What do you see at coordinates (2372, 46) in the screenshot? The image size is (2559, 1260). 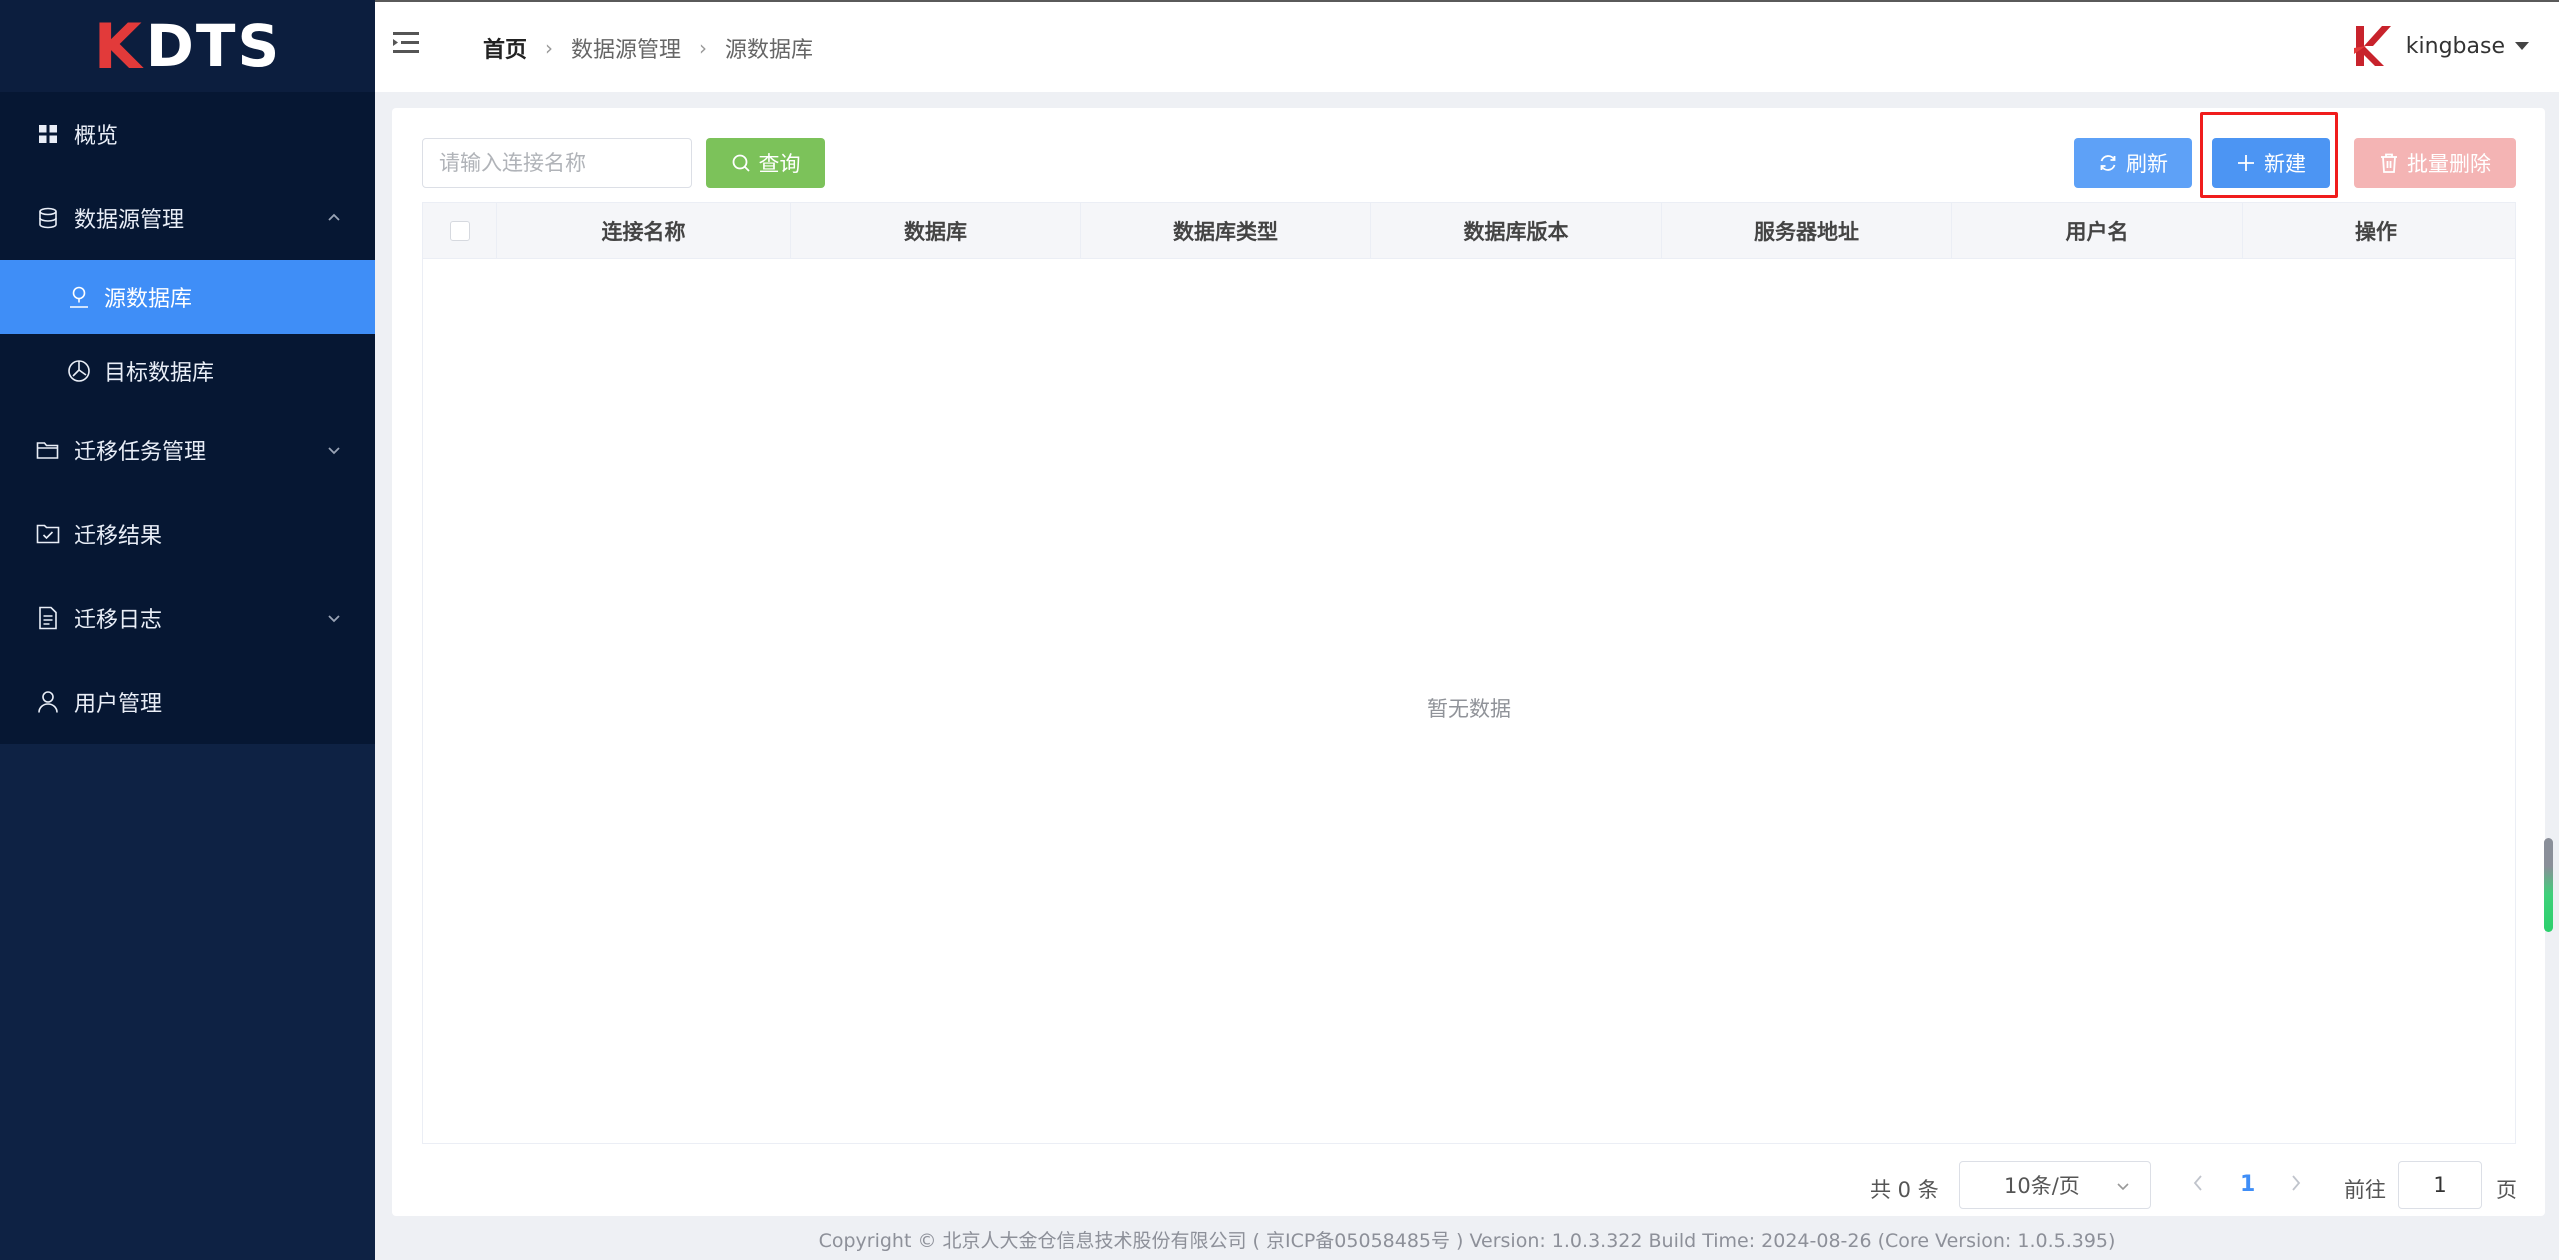 I see `kingbase-logo-icon` at bounding box center [2372, 46].